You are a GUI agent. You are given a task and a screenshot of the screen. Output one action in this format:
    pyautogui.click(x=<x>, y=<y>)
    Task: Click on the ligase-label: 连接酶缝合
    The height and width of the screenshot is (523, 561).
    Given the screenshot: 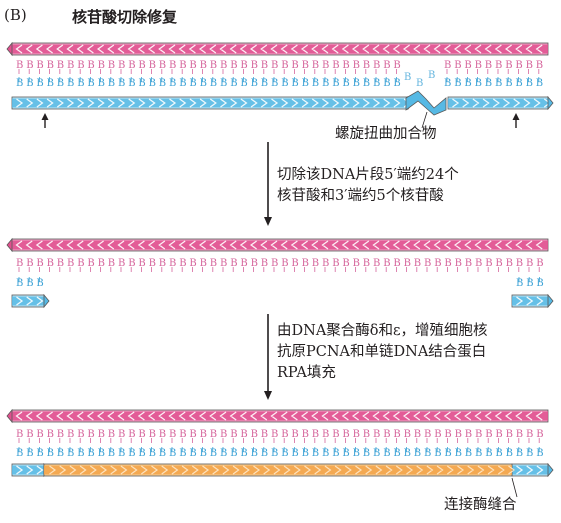 What is the action you would take?
    pyautogui.click(x=480, y=505)
    